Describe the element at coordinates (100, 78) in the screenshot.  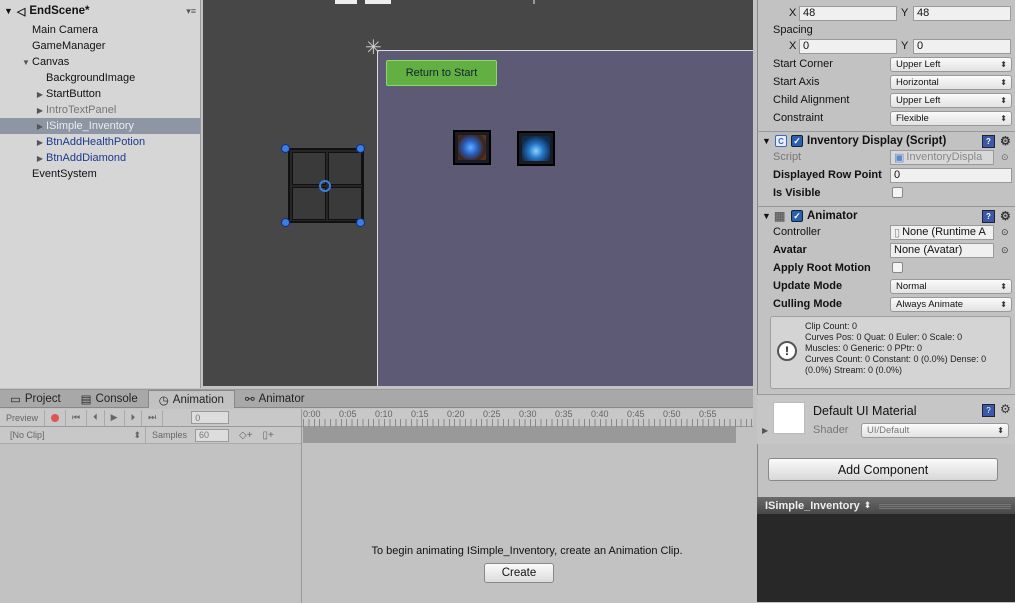
I see `hierarchy-item-backgroundimage: BackgroundImage` at that location.